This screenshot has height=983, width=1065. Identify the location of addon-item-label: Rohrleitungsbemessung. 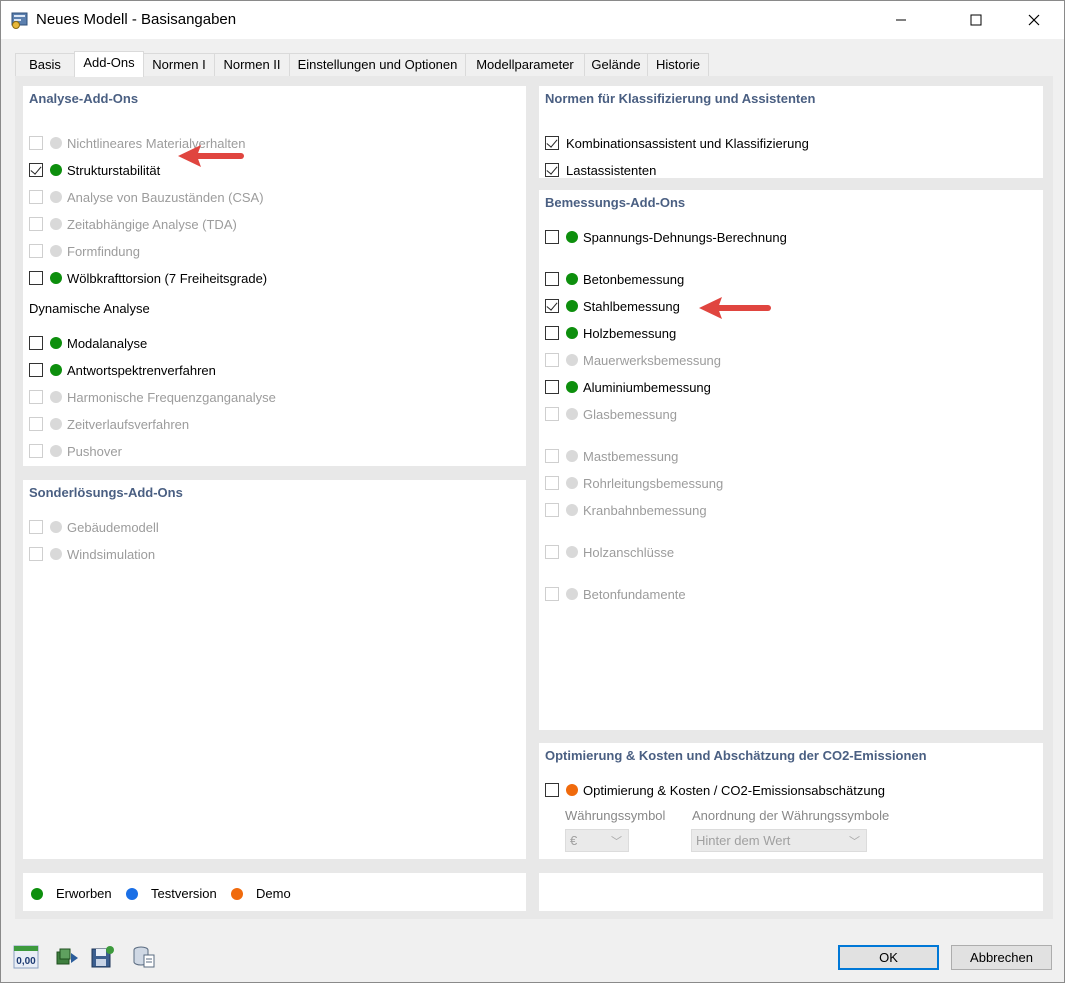
(653, 483).